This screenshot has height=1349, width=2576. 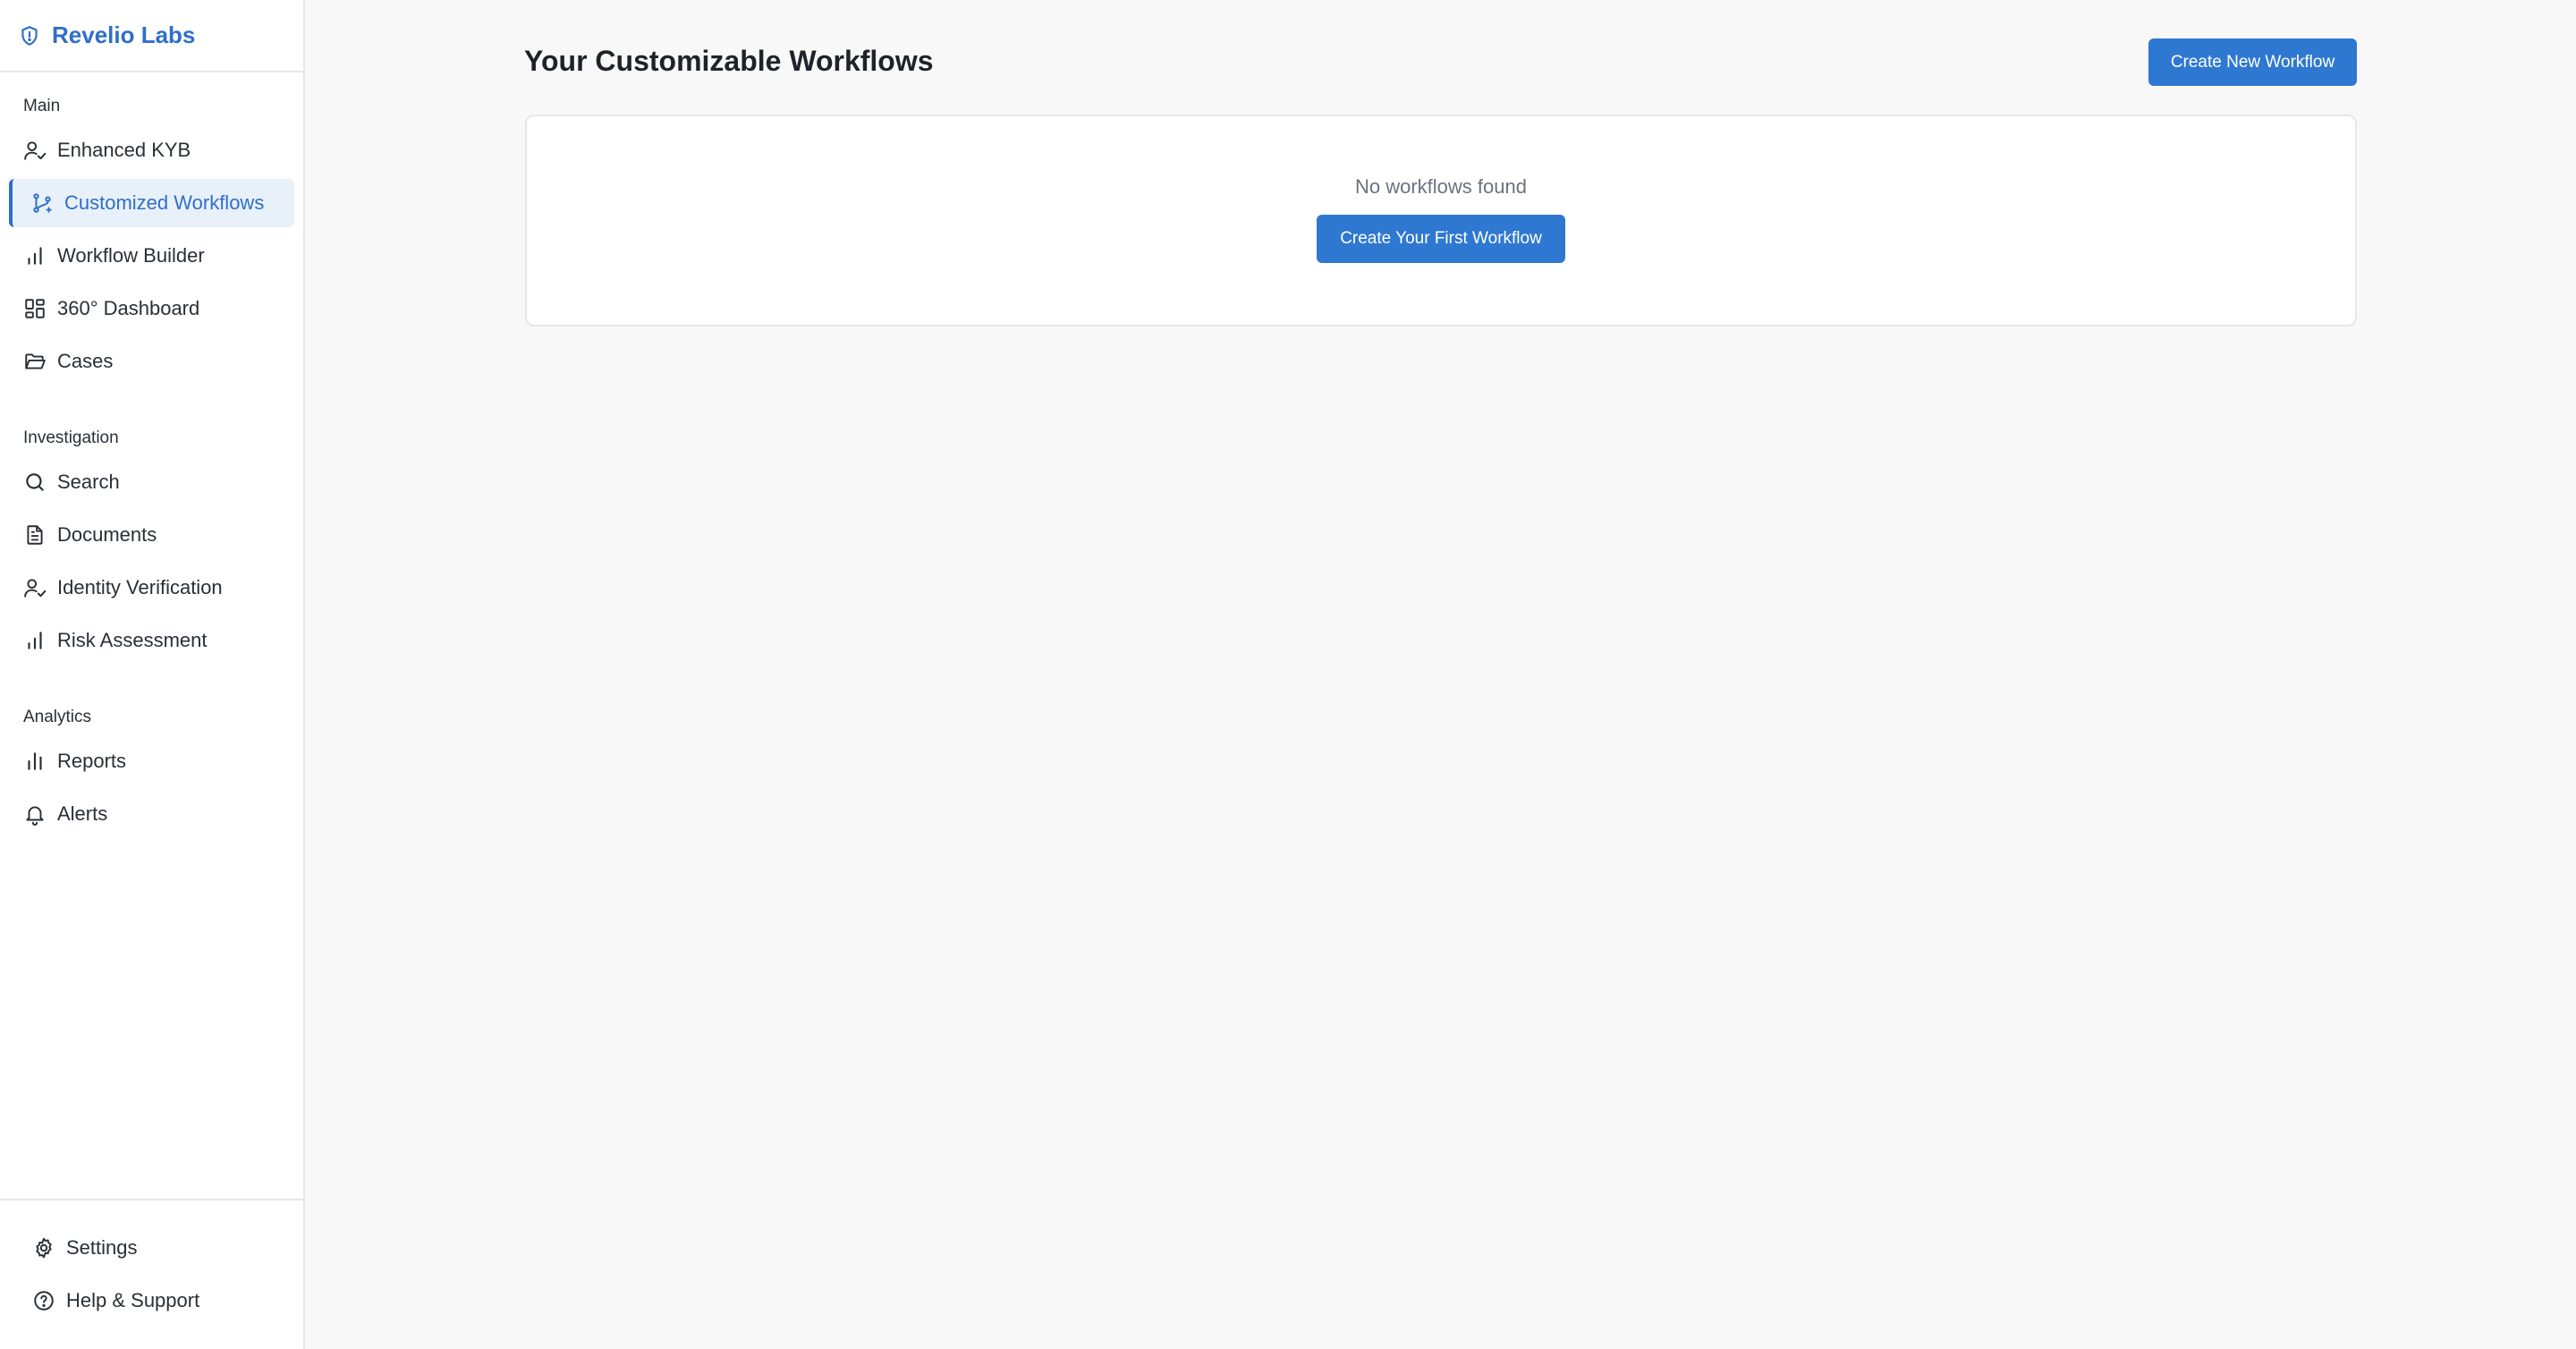 I want to click on brand-name: Revelio Labs, so click(x=124, y=34).